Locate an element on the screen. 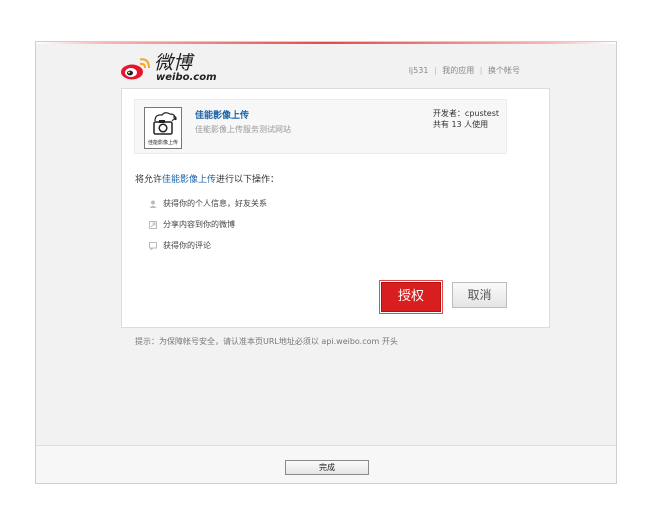 The width and height of the screenshot is (652, 525). user-links: lj531 | 我的应用 | 换个帐号 is located at coordinates (464, 70).